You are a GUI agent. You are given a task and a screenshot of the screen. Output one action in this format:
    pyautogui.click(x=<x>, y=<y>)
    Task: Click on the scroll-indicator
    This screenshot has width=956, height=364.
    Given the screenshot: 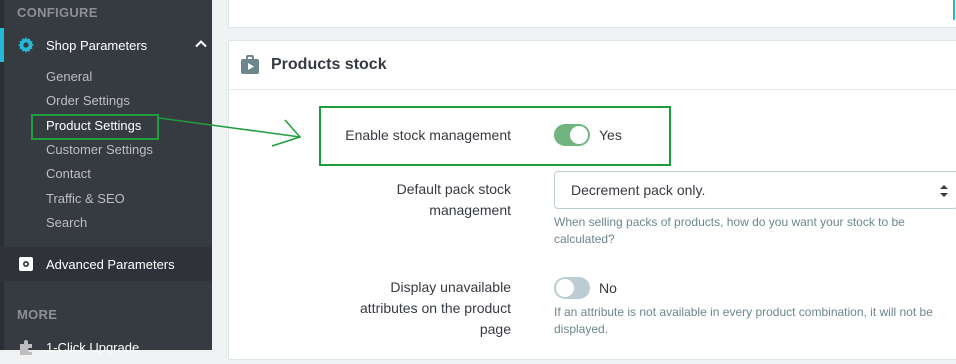 What is the action you would take?
    pyautogui.click(x=954, y=10)
    